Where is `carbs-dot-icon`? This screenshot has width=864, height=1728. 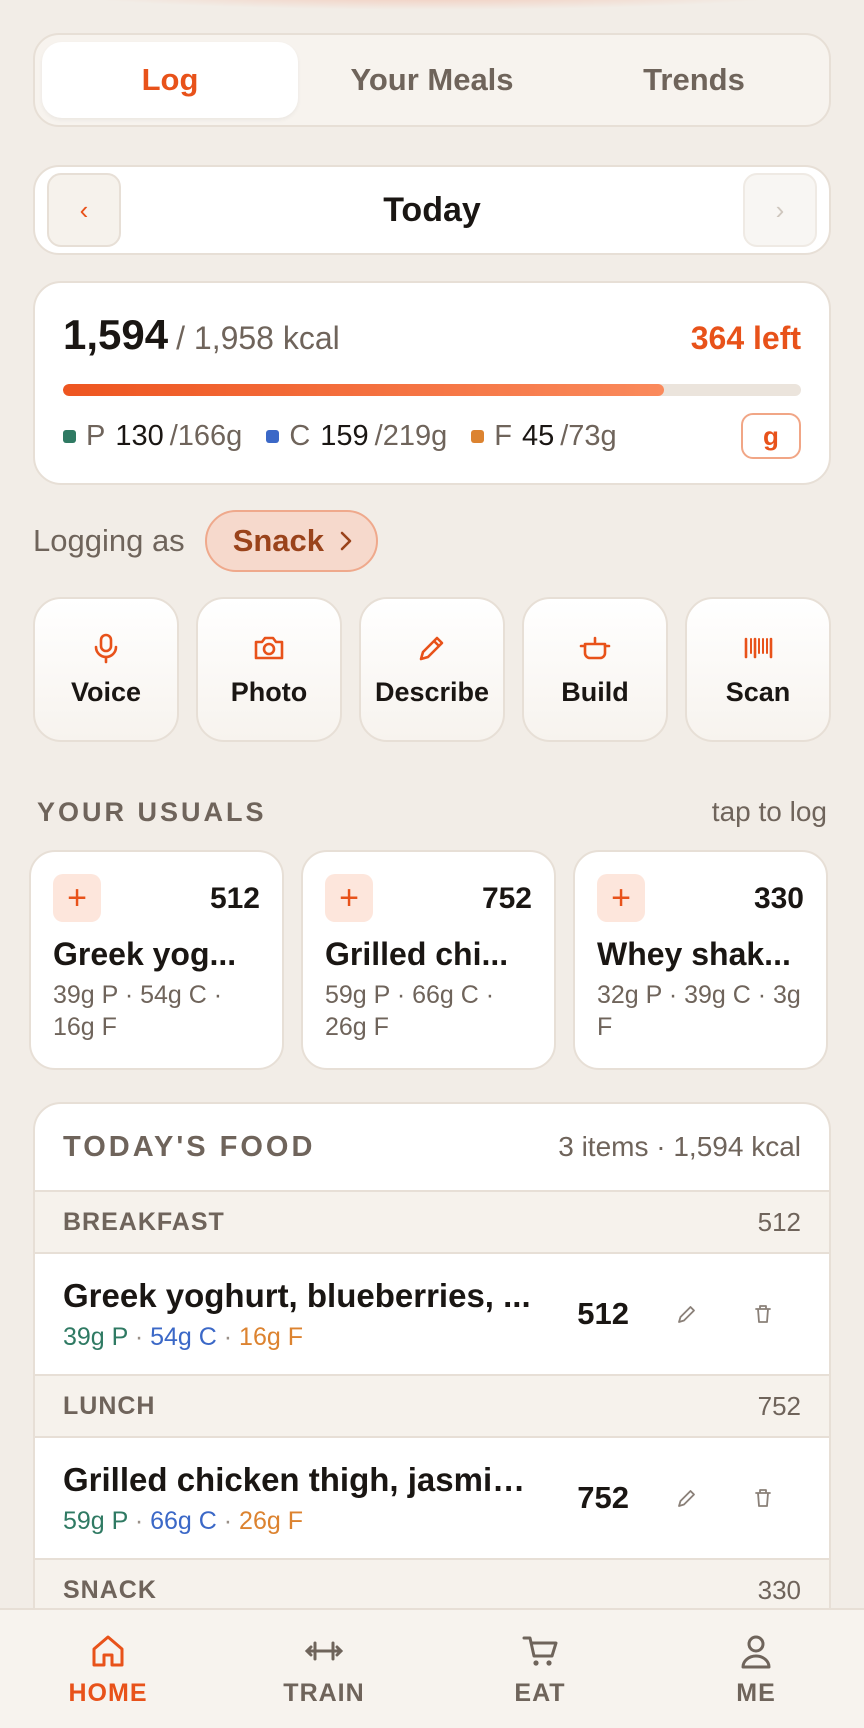
carbs-dot-icon is located at coordinates (273, 436).